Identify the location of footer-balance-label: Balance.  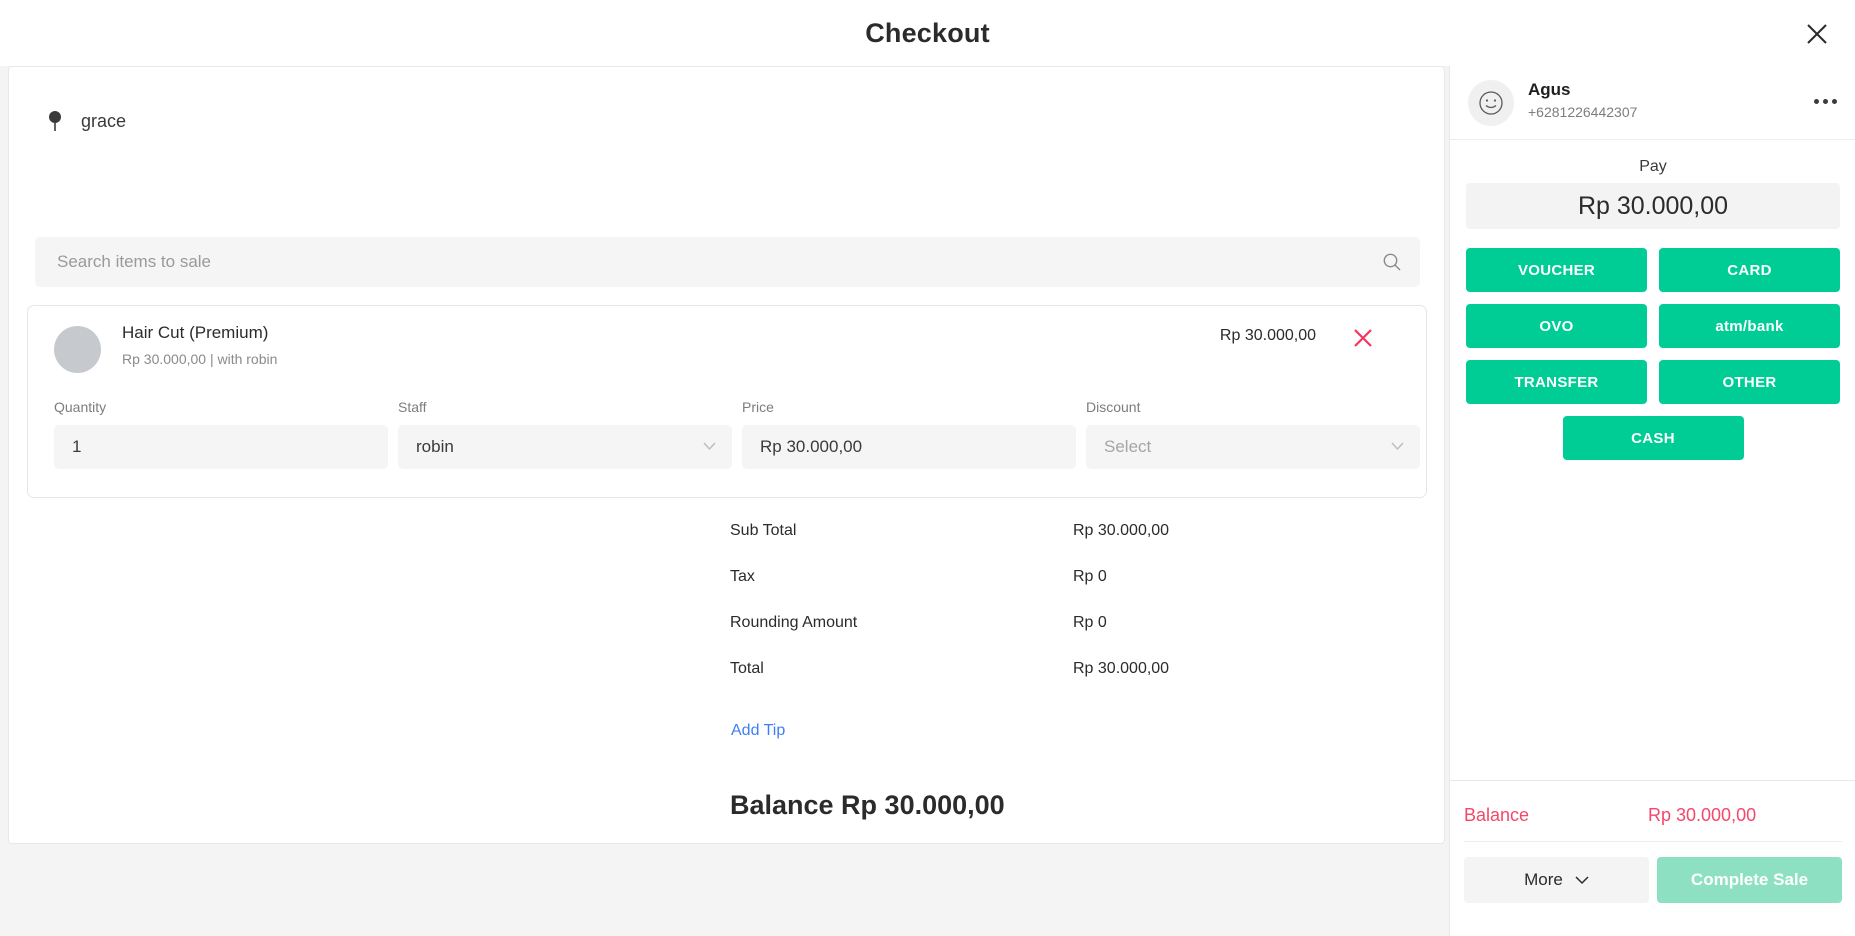
(1497, 815).